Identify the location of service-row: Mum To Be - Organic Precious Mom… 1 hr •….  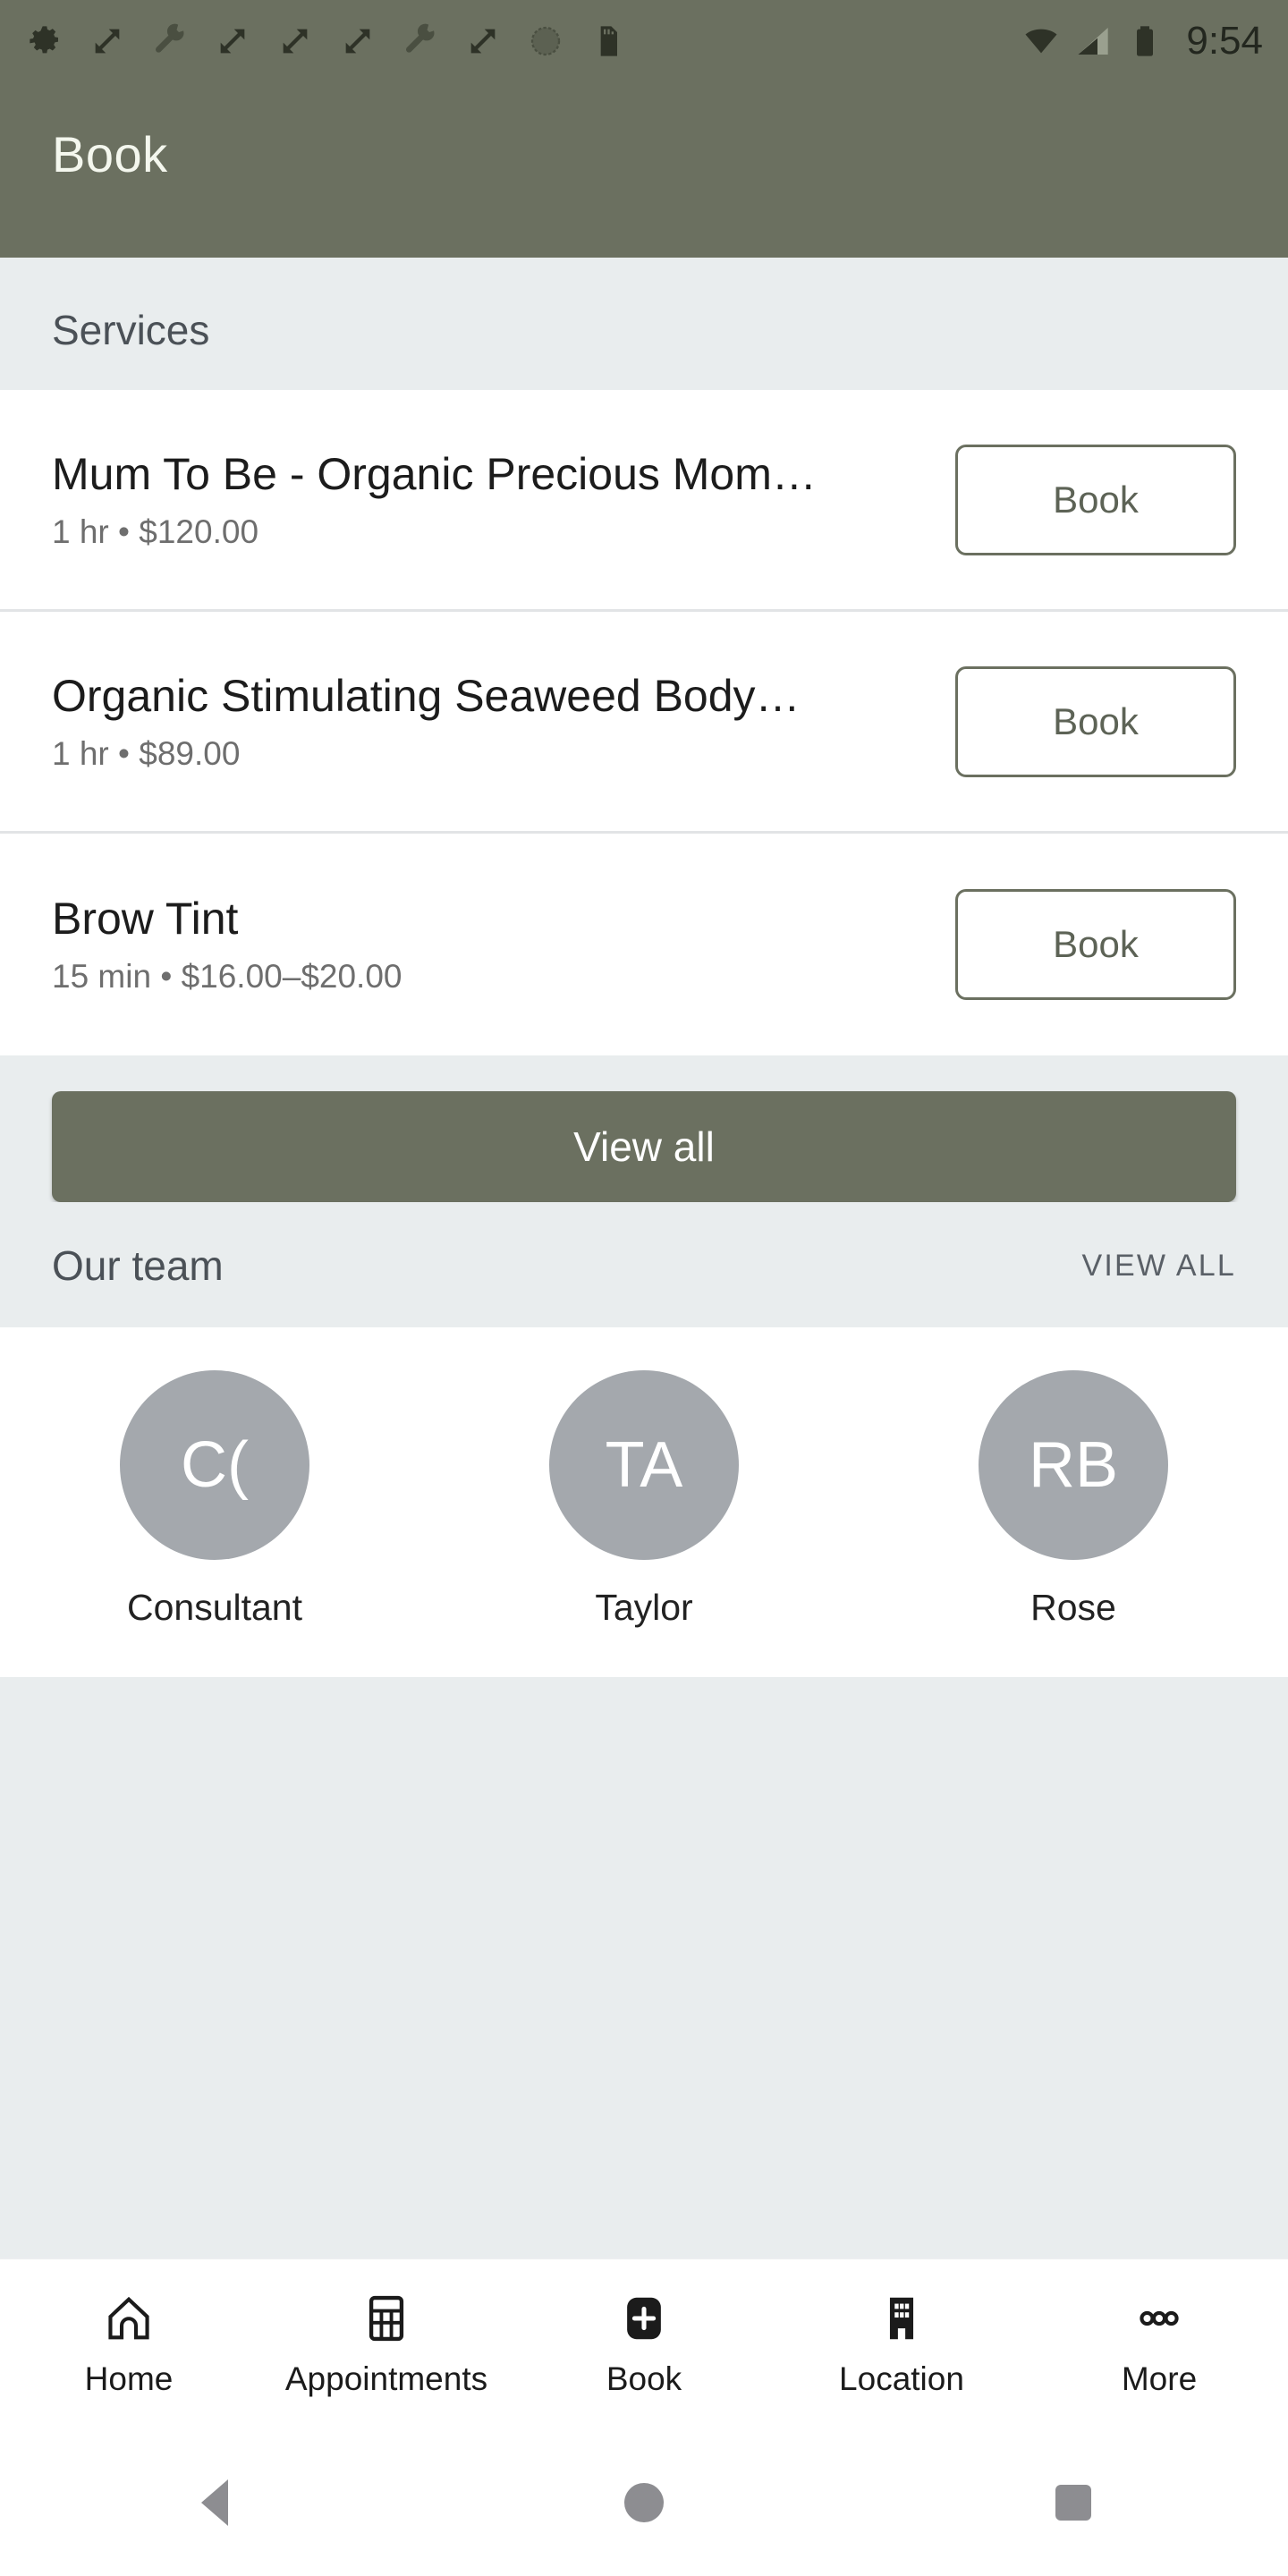
(644, 501).